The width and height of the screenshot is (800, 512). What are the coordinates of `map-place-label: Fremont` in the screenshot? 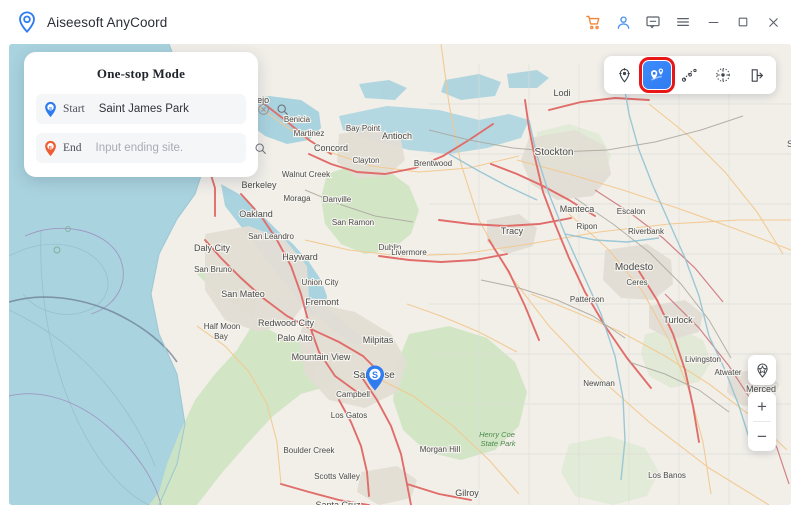 It's located at (322, 302).